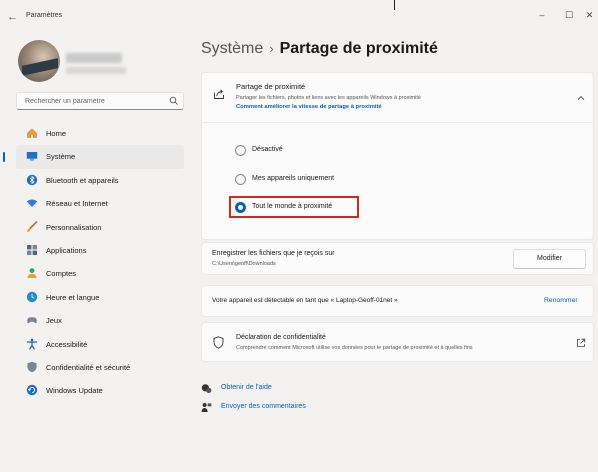  What do you see at coordinates (561, 300) in the screenshot?
I see `rename-link: Renommer` at bounding box center [561, 300].